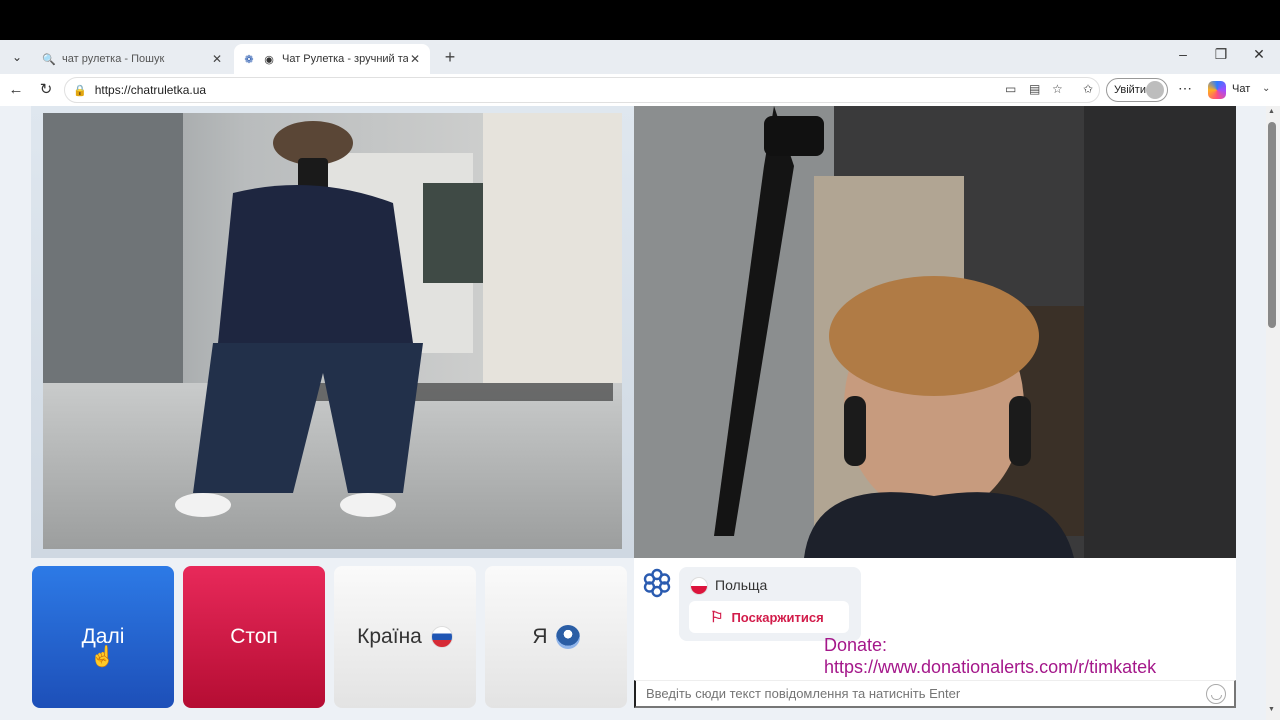 Image resolution: width=1280 pixels, height=720 pixels. I want to click on top-black-bar, so click(640, 20).